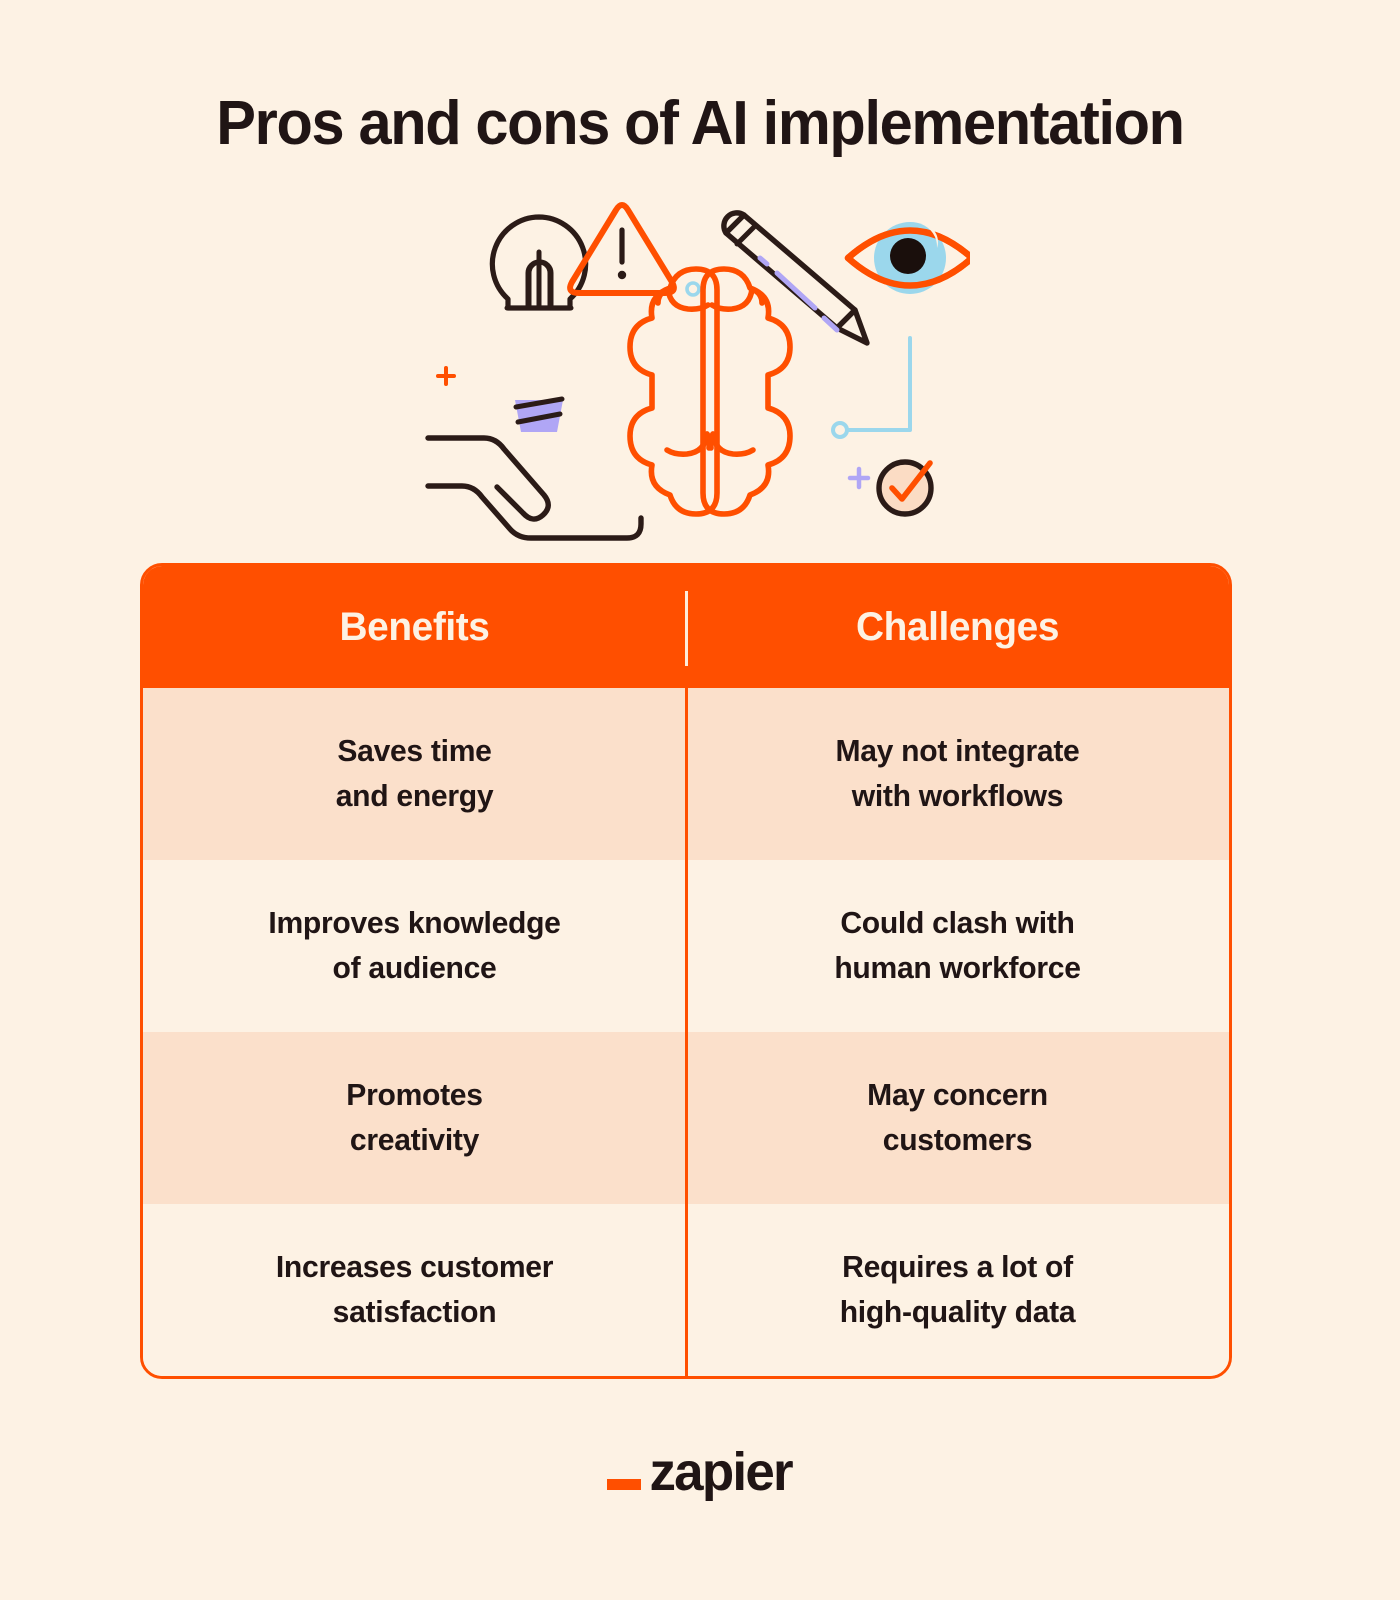  I want to click on benefit-cell: Promotes creativity, so click(414, 1117).